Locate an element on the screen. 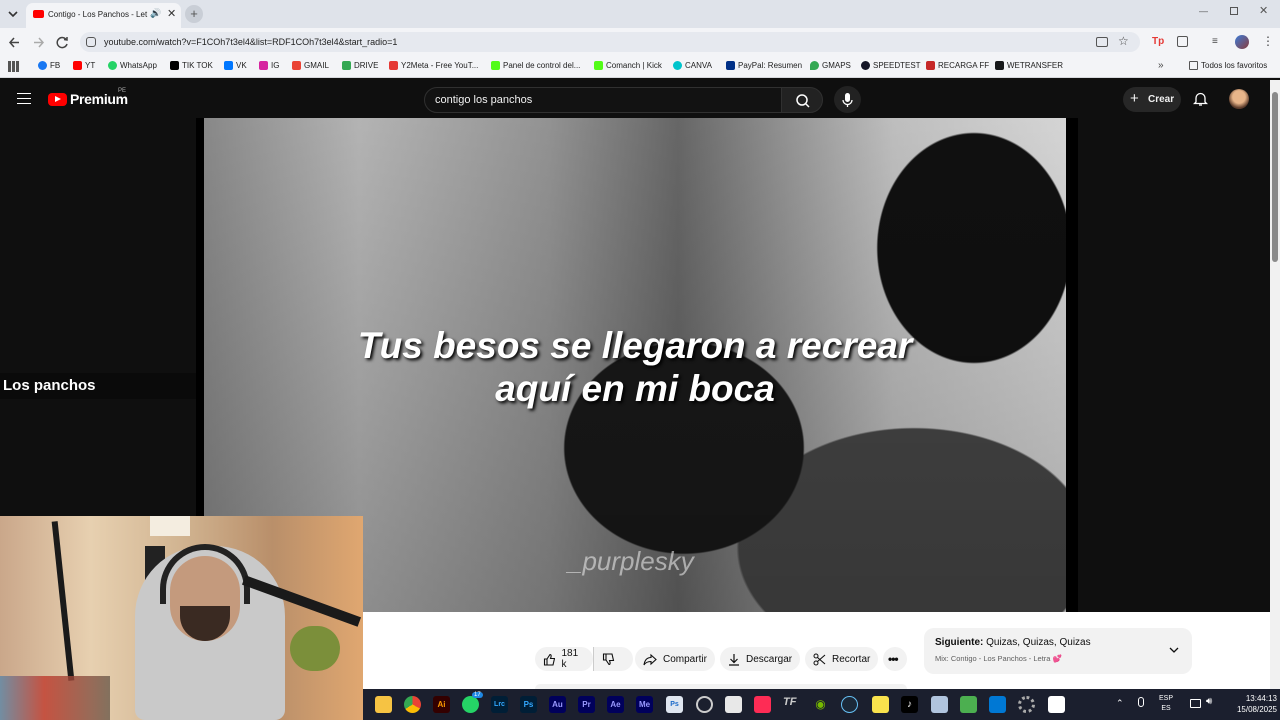 The width and height of the screenshot is (1280, 720). bookmark-paypal: PayPal: Resumen is located at coordinates (764, 65).